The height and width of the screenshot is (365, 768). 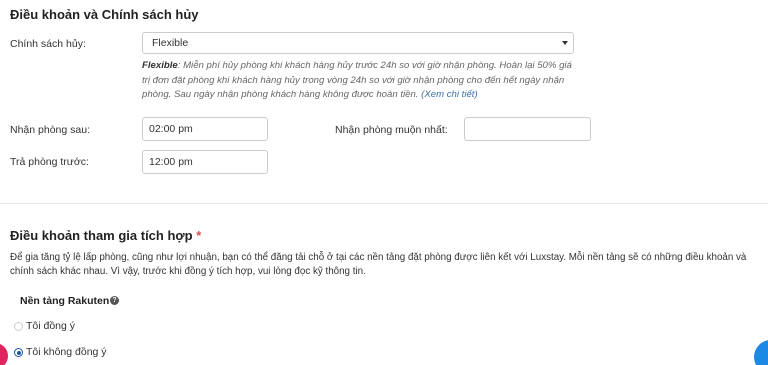 What do you see at coordinates (565, 43) in the screenshot?
I see `chevron-down-icon` at bounding box center [565, 43].